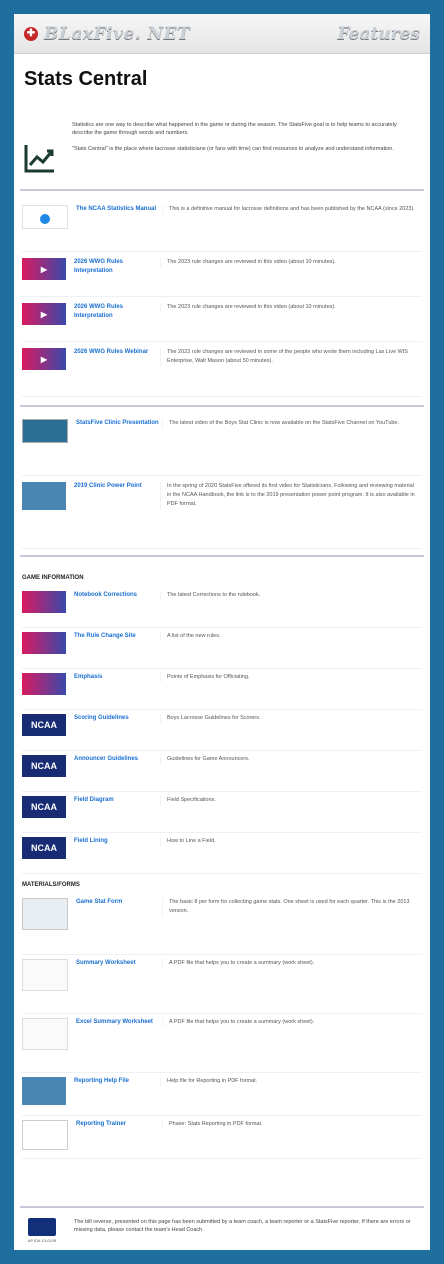 The image size is (444, 1264). I want to click on presentation-thumbnail, so click(45, 431).